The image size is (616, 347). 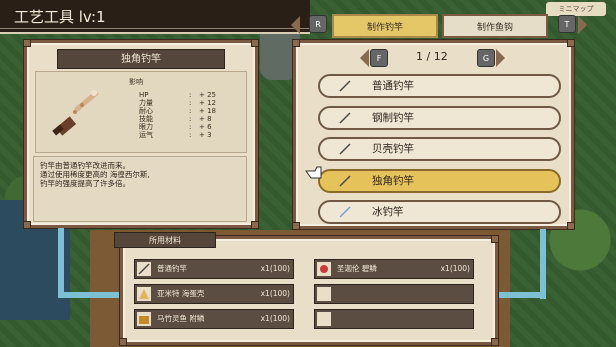 What do you see at coordinates (439, 86) in the screenshot?
I see `rod-item-normal: 普通钓竿` at bounding box center [439, 86].